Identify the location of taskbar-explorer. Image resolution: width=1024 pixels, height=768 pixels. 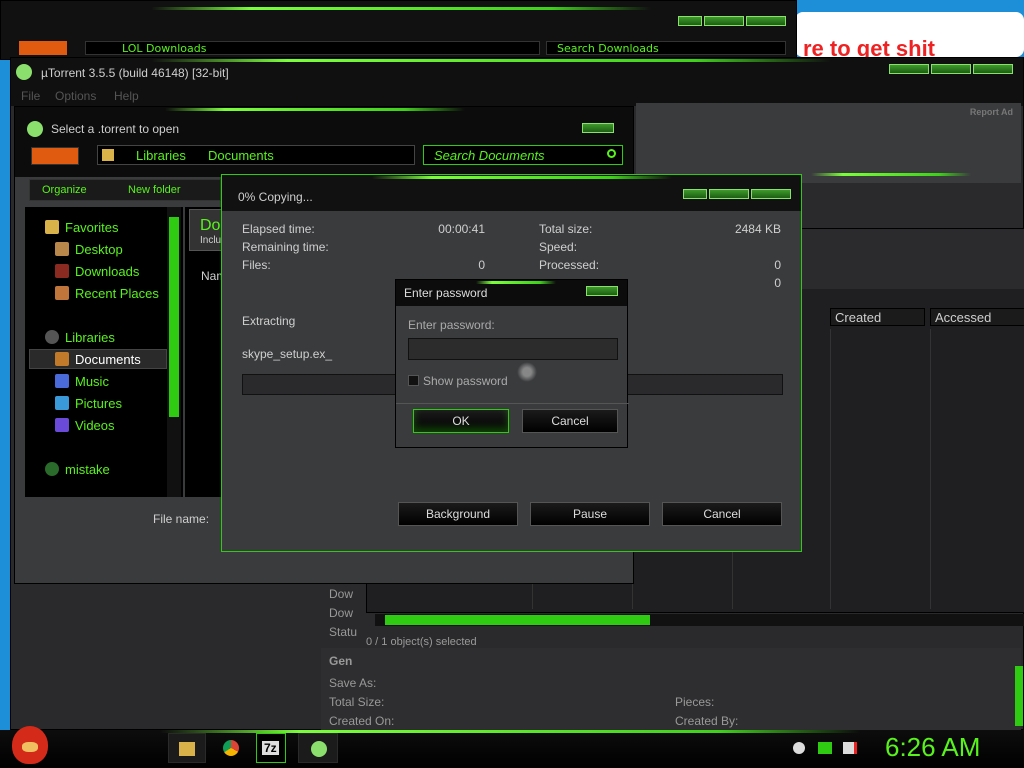
(187, 748).